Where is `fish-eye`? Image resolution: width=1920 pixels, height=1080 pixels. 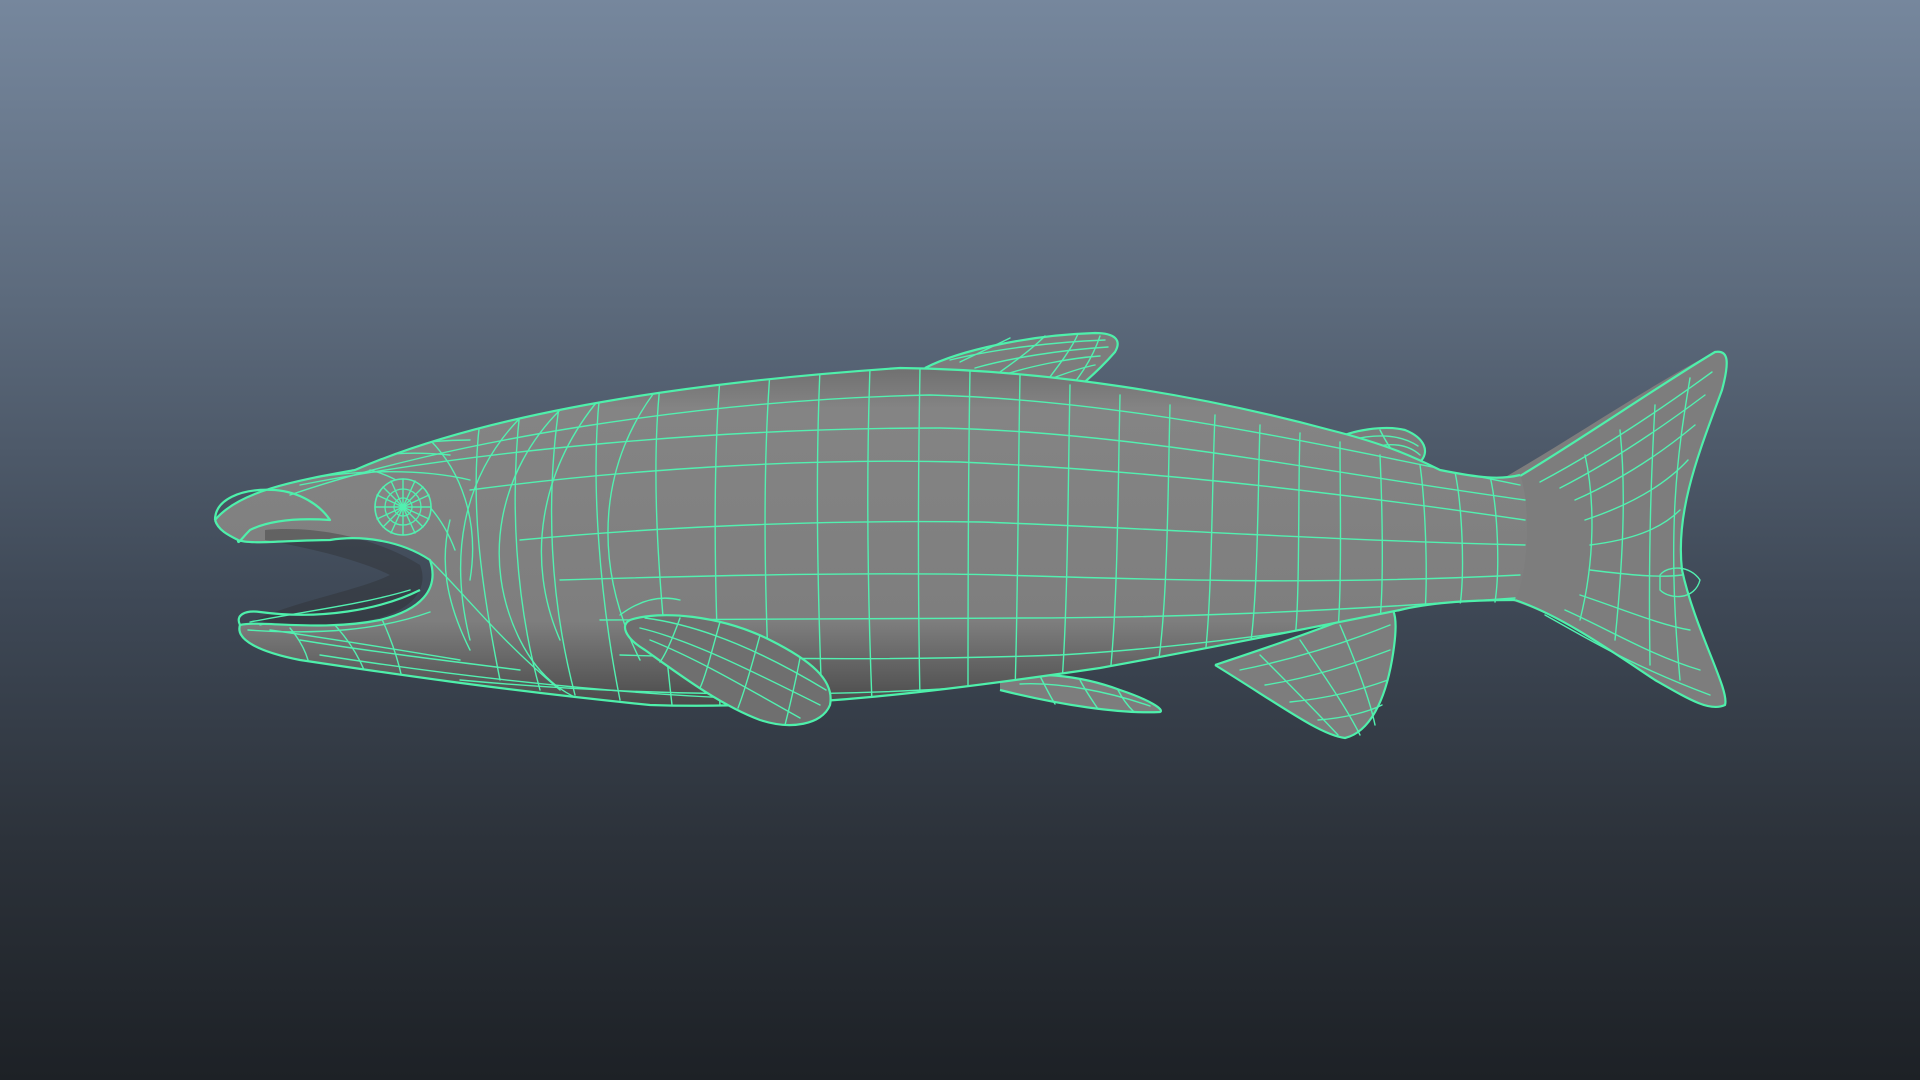 fish-eye is located at coordinates (403, 507).